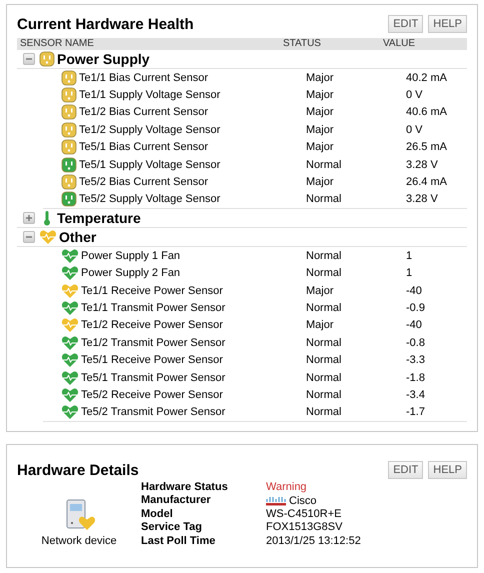 This screenshot has width=484, height=573. What do you see at coordinates (416, 308) in the screenshot?
I see `value-cell-text: -0.9` at bounding box center [416, 308].